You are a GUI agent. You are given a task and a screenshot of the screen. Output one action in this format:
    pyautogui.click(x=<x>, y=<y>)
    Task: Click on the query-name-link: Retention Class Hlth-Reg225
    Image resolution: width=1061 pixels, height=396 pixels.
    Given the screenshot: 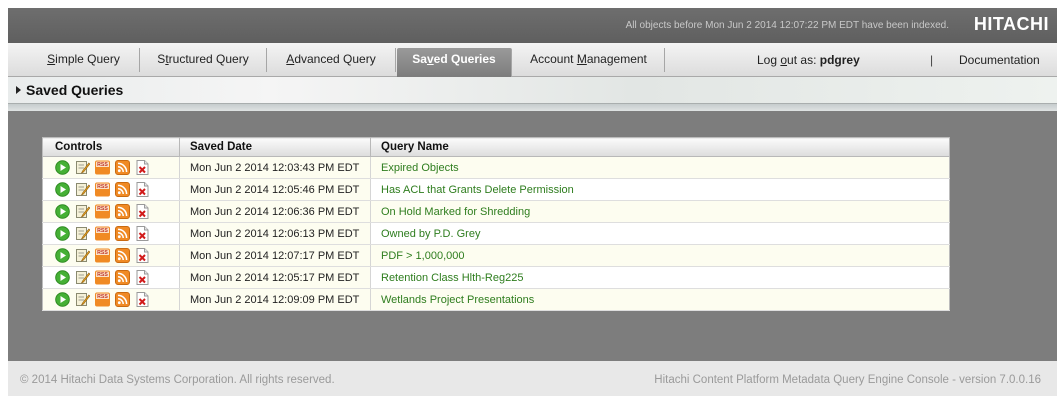 What is the action you would take?
    pyautogui.click(x=660, y=277)
    